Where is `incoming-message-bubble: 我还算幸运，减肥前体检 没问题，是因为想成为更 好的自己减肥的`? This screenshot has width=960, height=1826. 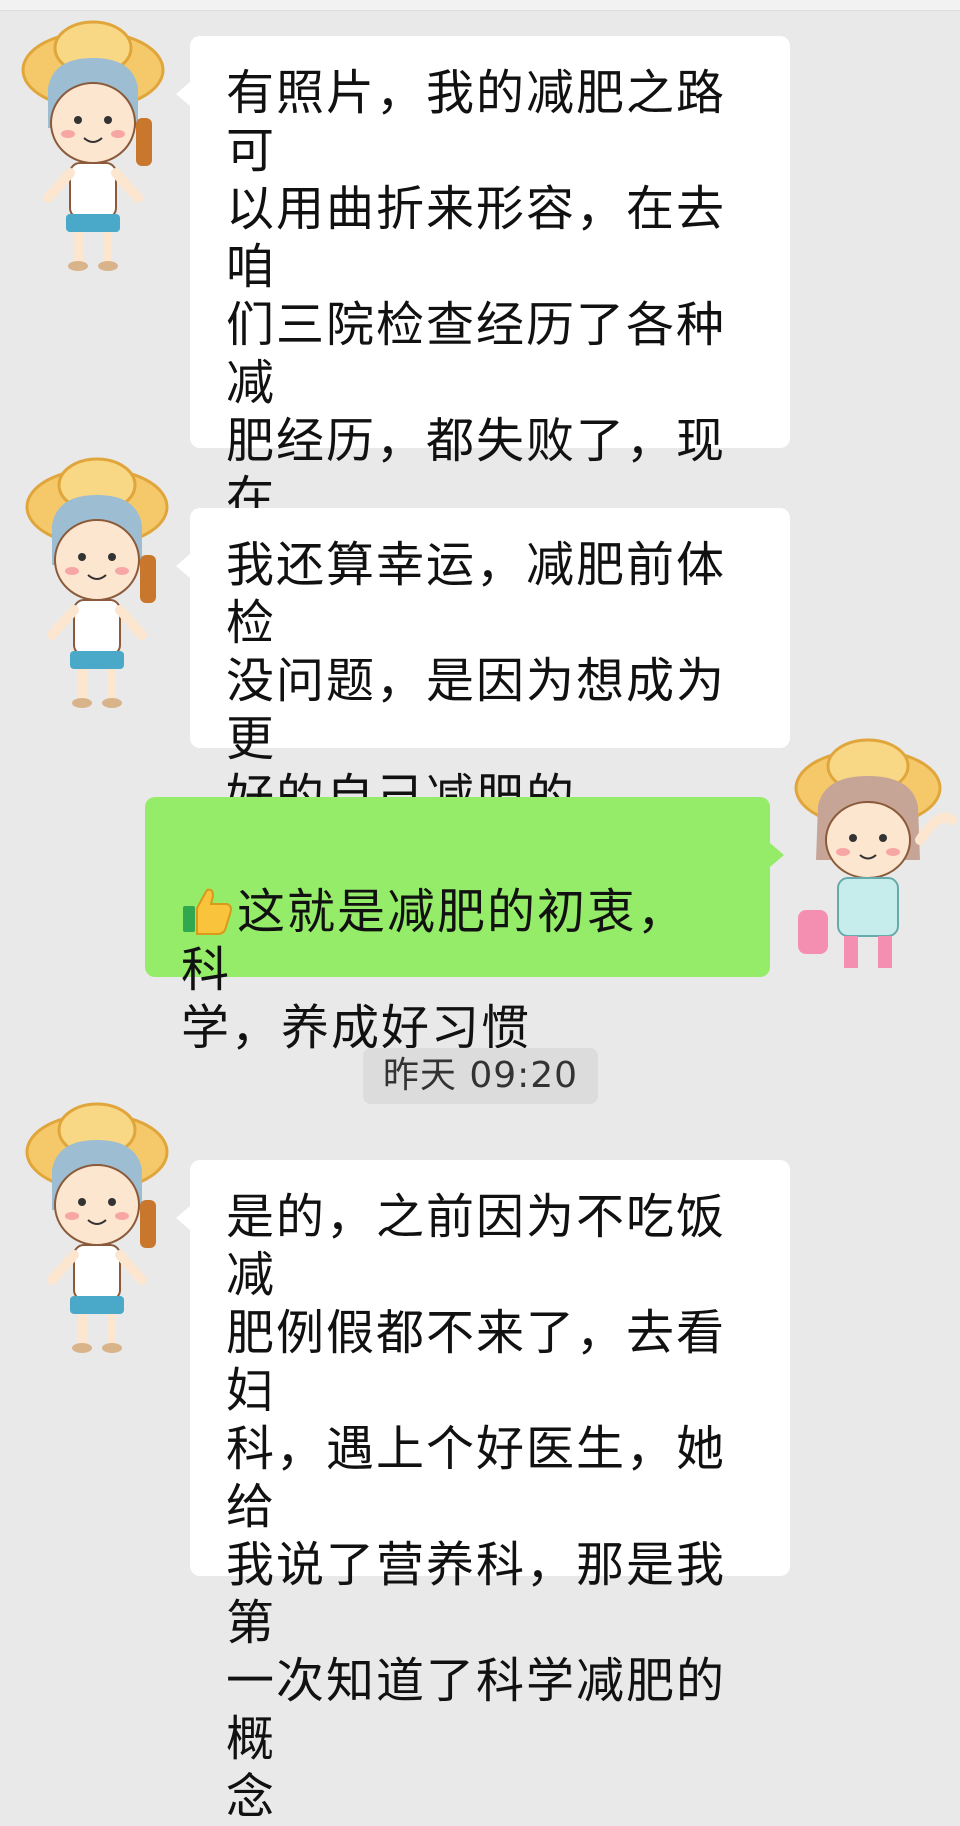 incoming-message-bubble: 我还算幸运，减肥前体检 没问题，是因为想成为更 好的自己减肥的 is located at coordinates (483, 666).